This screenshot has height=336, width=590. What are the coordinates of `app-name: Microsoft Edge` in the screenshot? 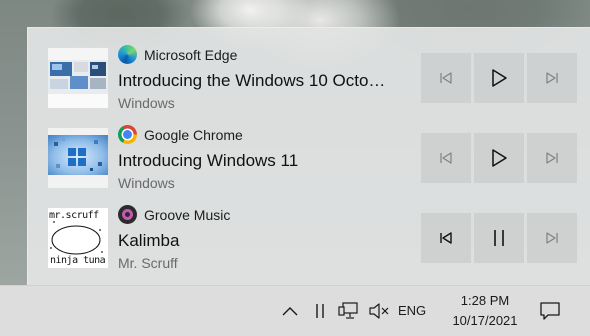 It's located at (191, 55).